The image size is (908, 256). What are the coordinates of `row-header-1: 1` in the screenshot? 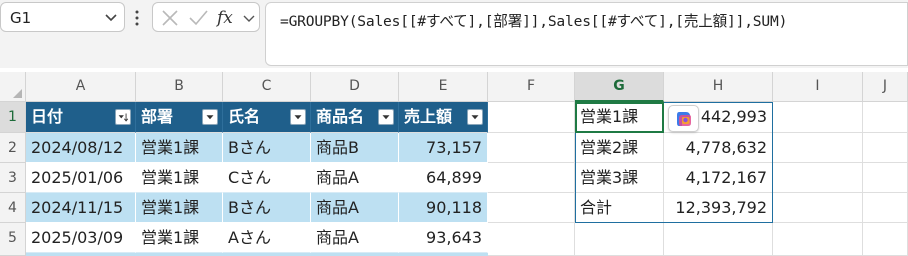 It's located at (13, 117).